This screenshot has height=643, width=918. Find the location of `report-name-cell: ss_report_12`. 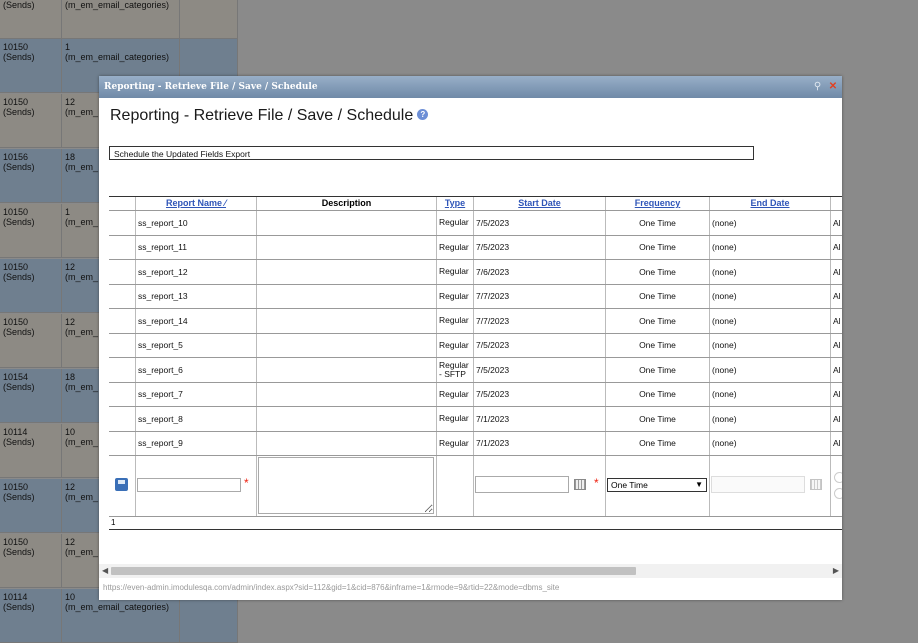

report-name-cell: ss_report_12 is located at coordinates (196, 272).